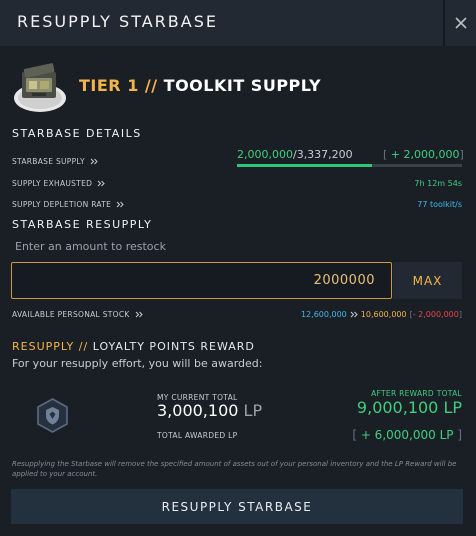  What do you see at coordinates (117, 21) in the screenshot?
I see `dialog-title: RESUPPLY STARBASE` at bounding box center [117, 21].